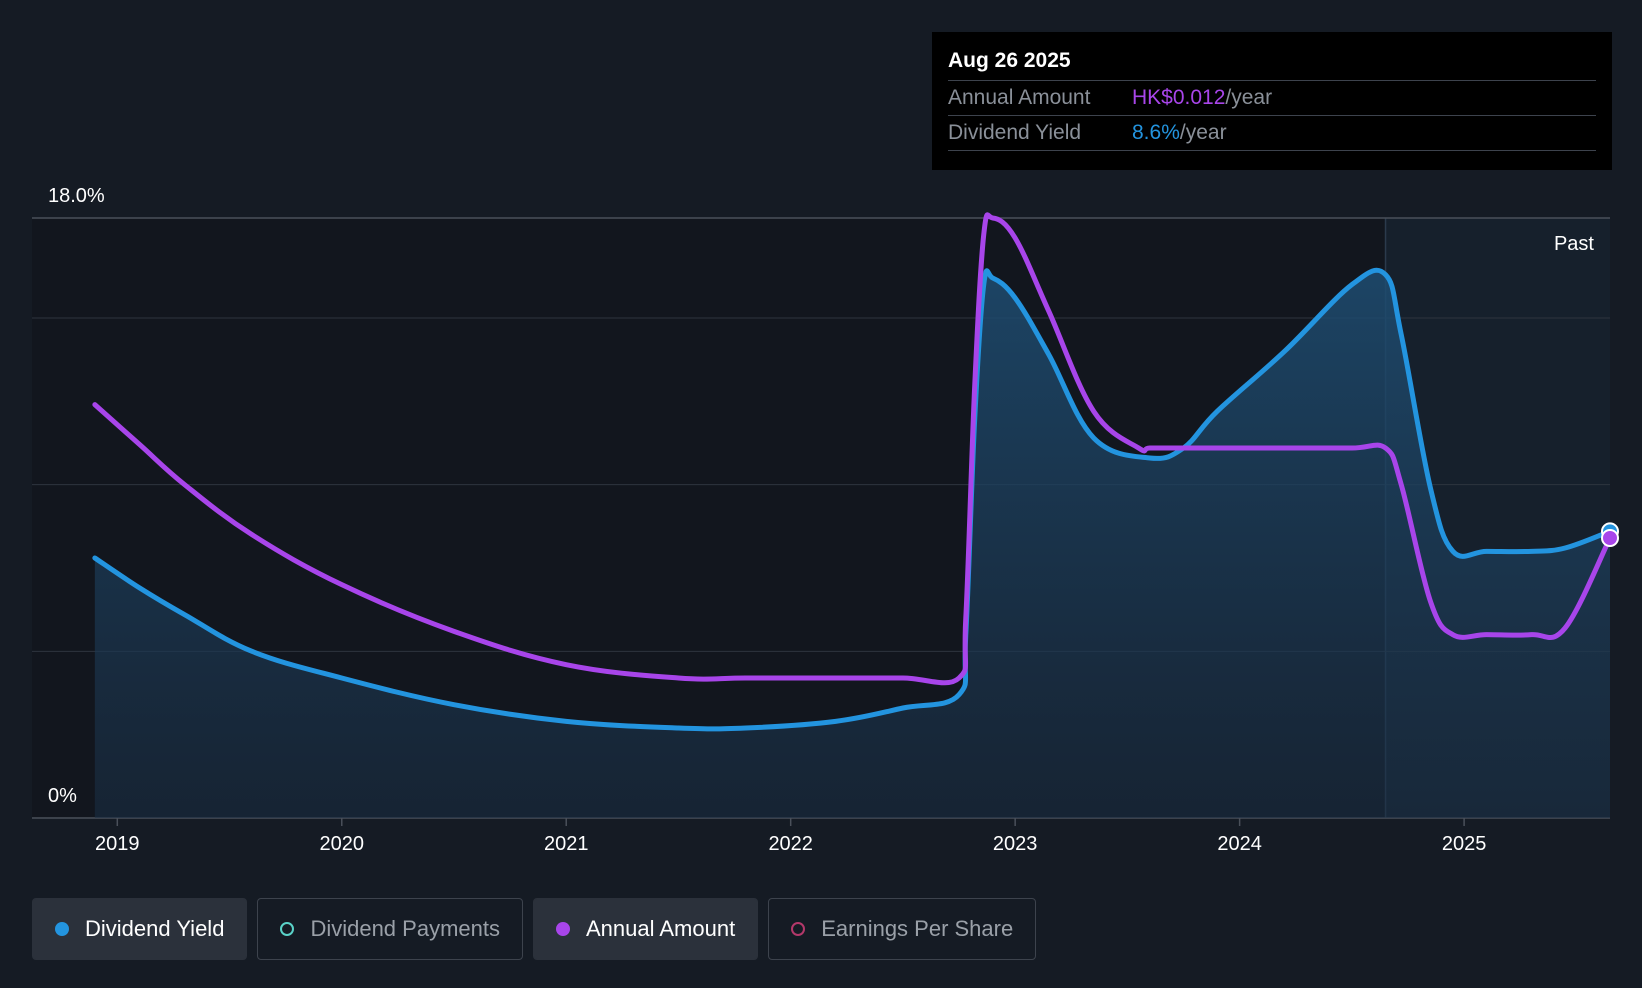 This screenshot has height=988, width=1642. I want to click on y-axis-top-label: 18.0%, so click(76, 196).